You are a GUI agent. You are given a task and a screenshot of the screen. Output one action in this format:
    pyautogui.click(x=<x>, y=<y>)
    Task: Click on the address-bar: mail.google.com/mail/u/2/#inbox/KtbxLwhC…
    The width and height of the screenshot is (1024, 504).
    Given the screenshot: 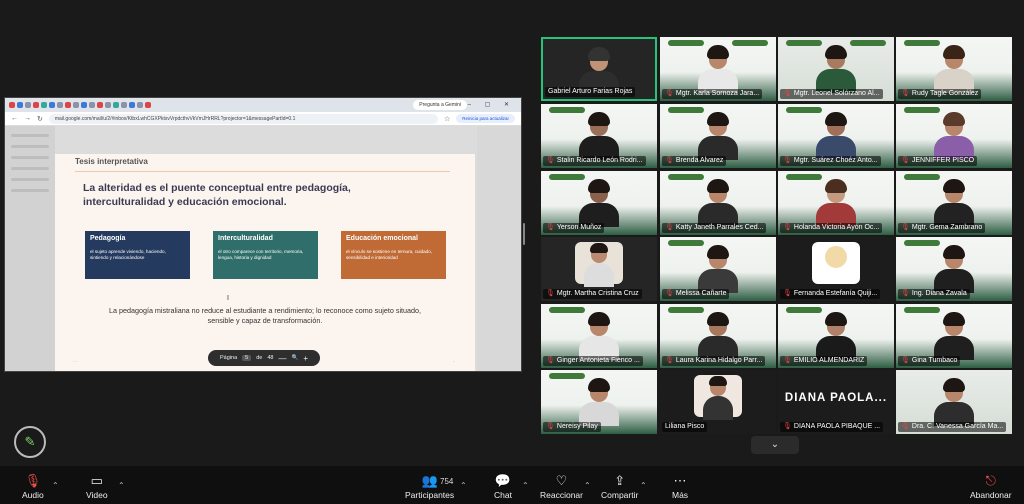 What is the action you would take?
    pyautogui.click(x=243, y=118)
    